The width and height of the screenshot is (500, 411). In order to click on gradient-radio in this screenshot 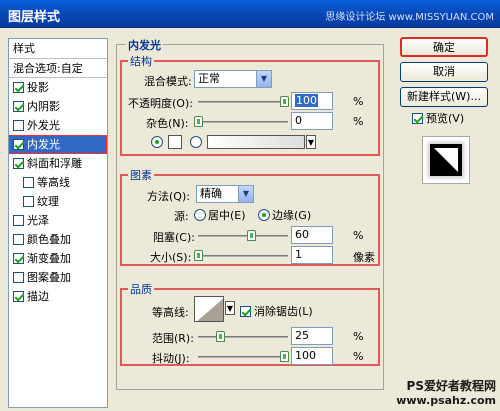, I will do `click(196, 142)`.